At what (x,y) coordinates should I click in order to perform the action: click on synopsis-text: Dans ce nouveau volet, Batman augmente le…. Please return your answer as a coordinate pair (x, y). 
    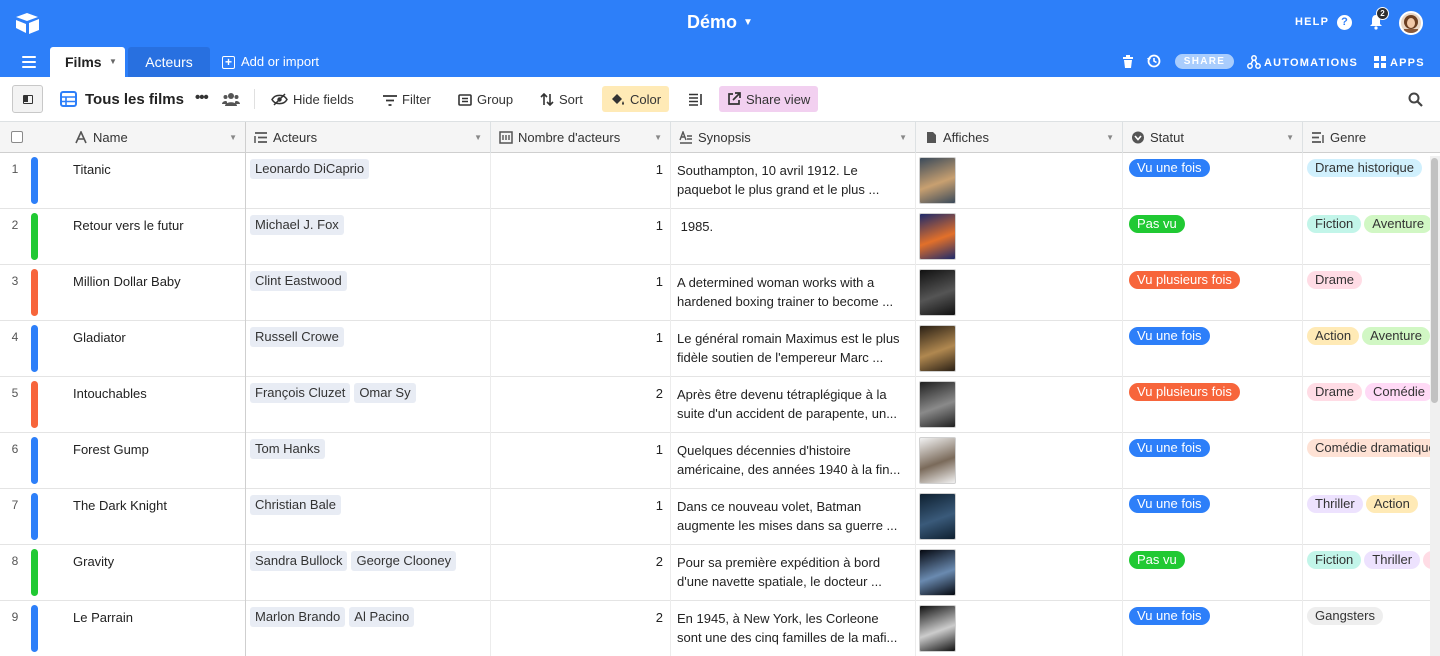
    Looking at the image, I should click on (794, 516).